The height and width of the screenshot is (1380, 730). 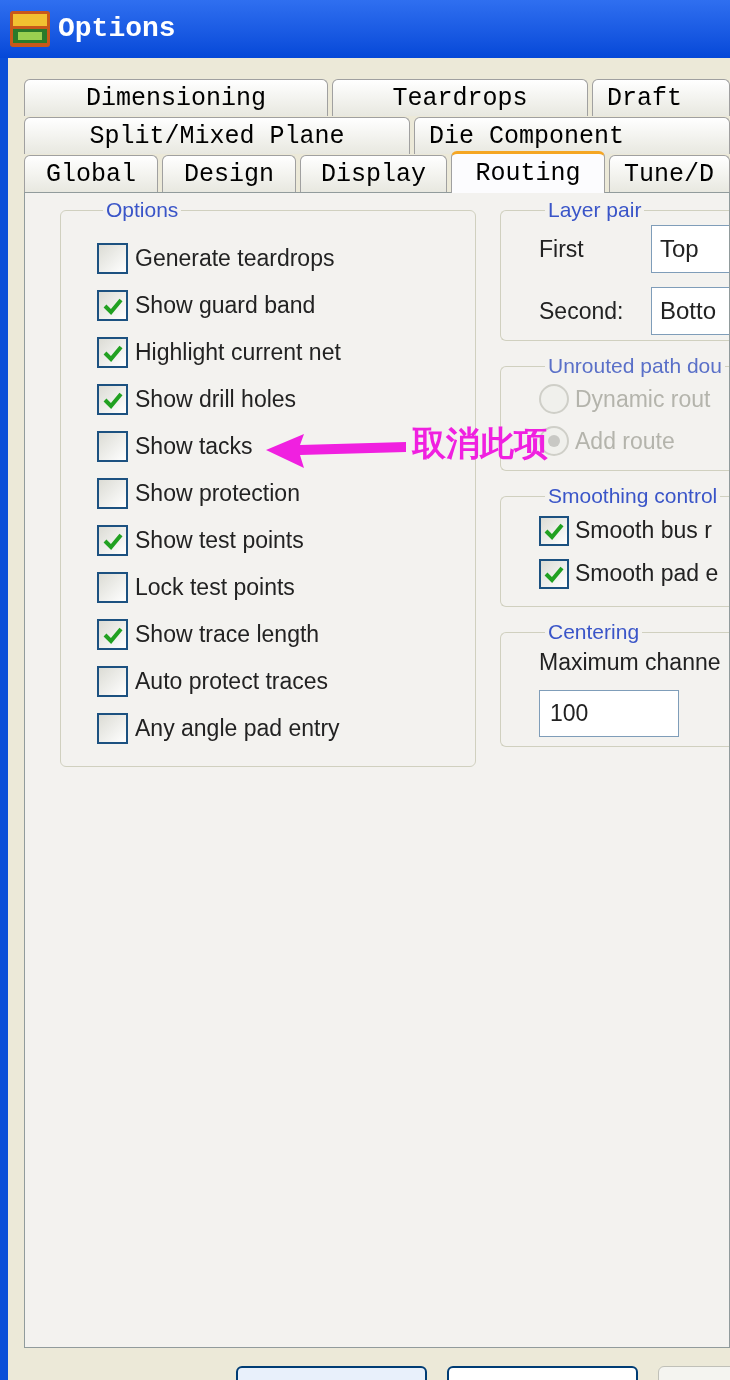 What do you see at coordinates (237, 729) in the screenshot?
I see `checkbox-label: Any angle pad entry` at bounding box center [237, 729].